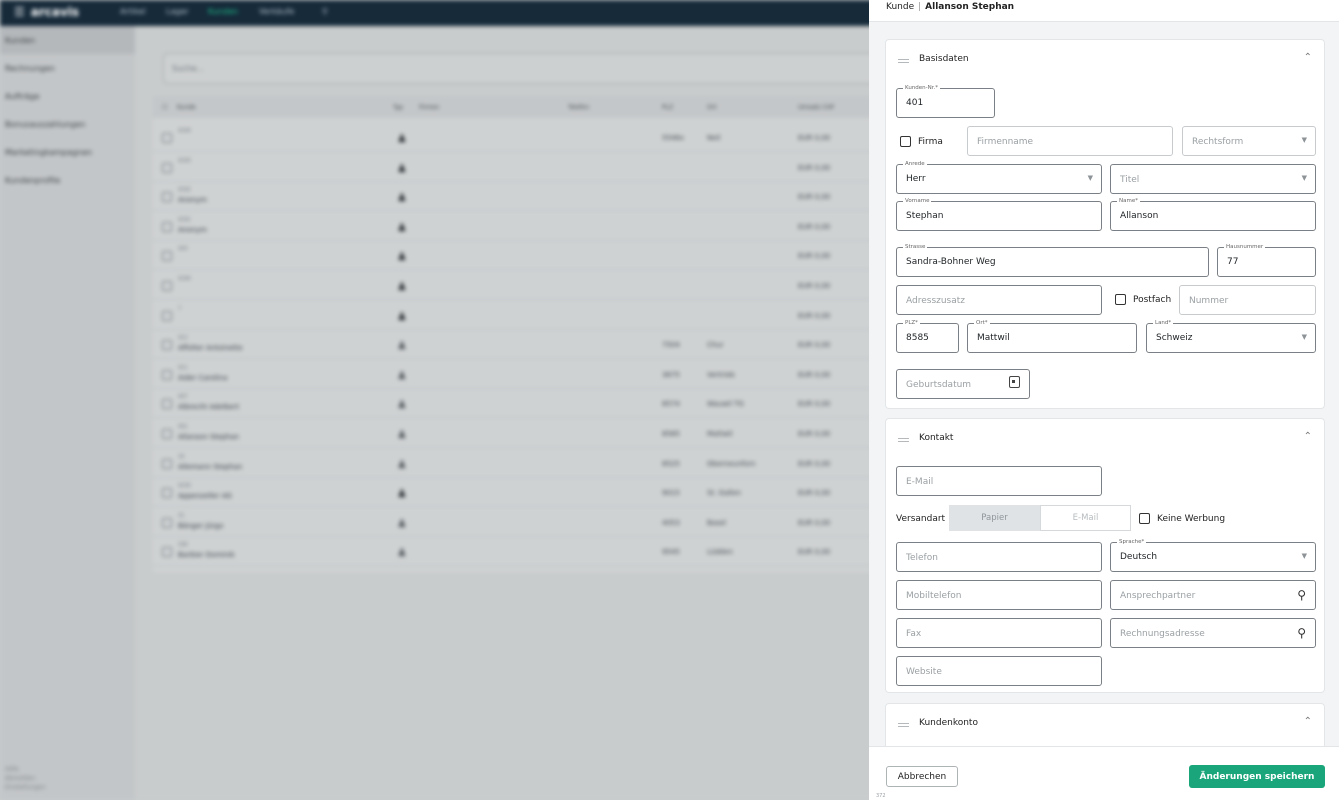  Describe the element at coordinates (177, 11) in the screenshot. I see `nav-lager: Lager` at that location.